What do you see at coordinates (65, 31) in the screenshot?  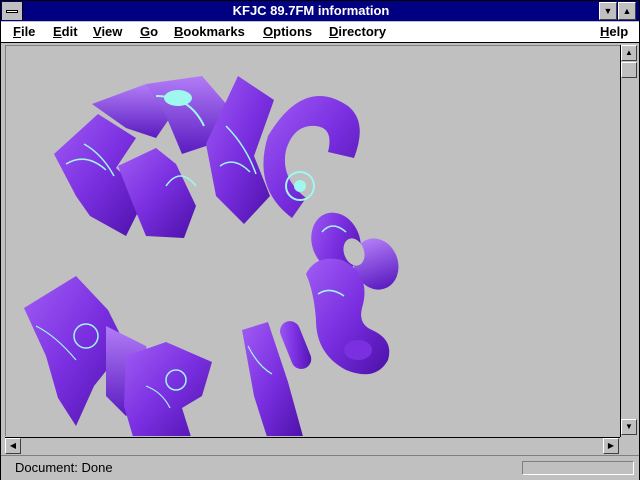 I see `menu-edit: Edit` at bounding box center [65, 31].